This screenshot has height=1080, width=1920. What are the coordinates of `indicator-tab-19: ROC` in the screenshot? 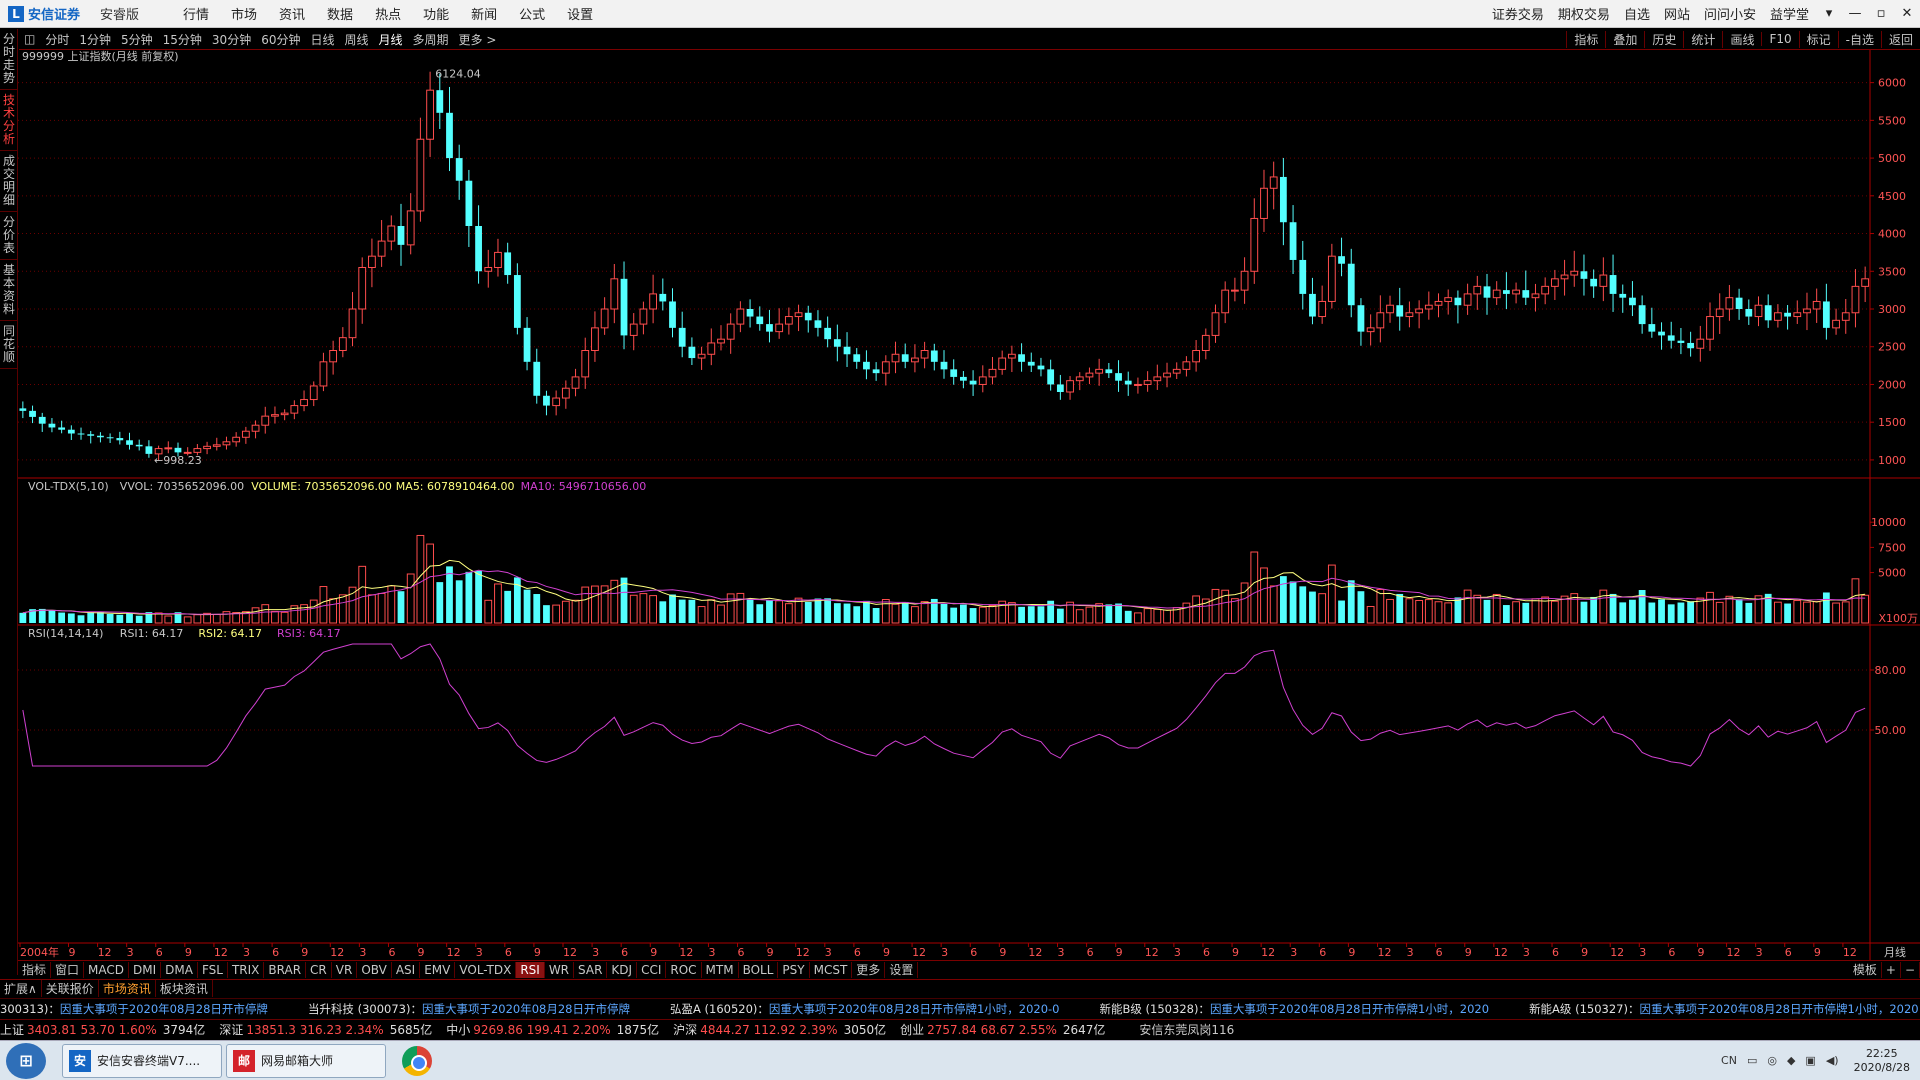 It's located at (684, 969).